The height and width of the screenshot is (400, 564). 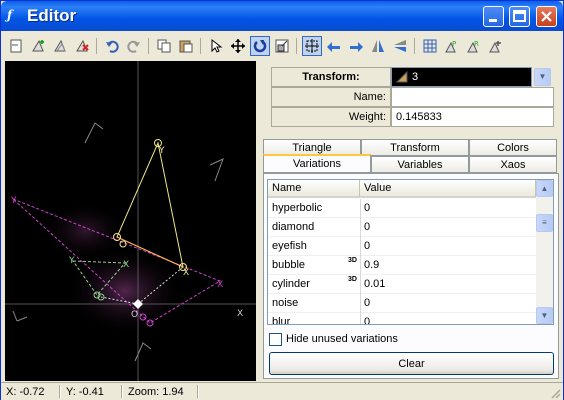 I want to click on scale-icon, so click(x=282, y=46).